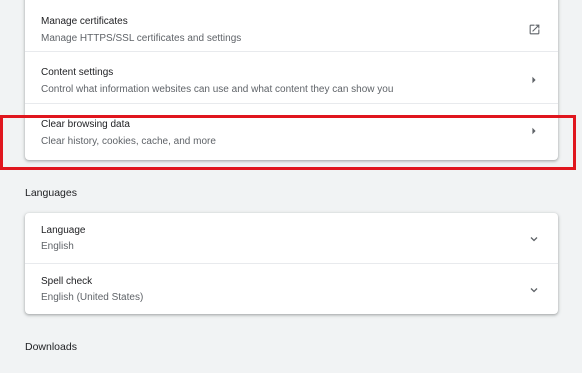 This screenshot has width=582, height=373. Describe the element at coordinates (51, 347) in the screenshot. I see `downloads-section-title: Downloads` at that location.